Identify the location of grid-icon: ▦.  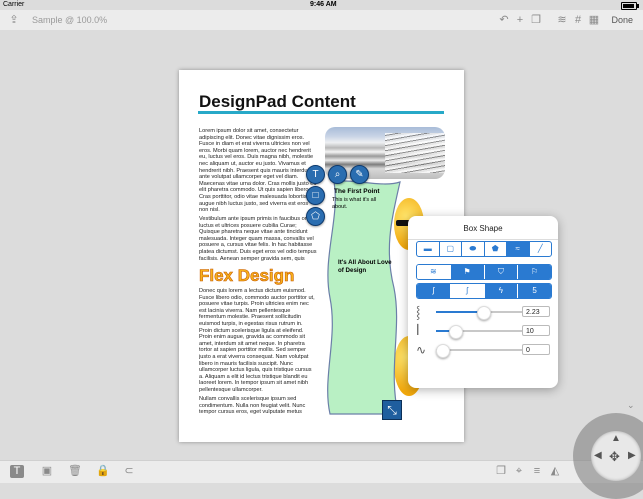
(594, 20).